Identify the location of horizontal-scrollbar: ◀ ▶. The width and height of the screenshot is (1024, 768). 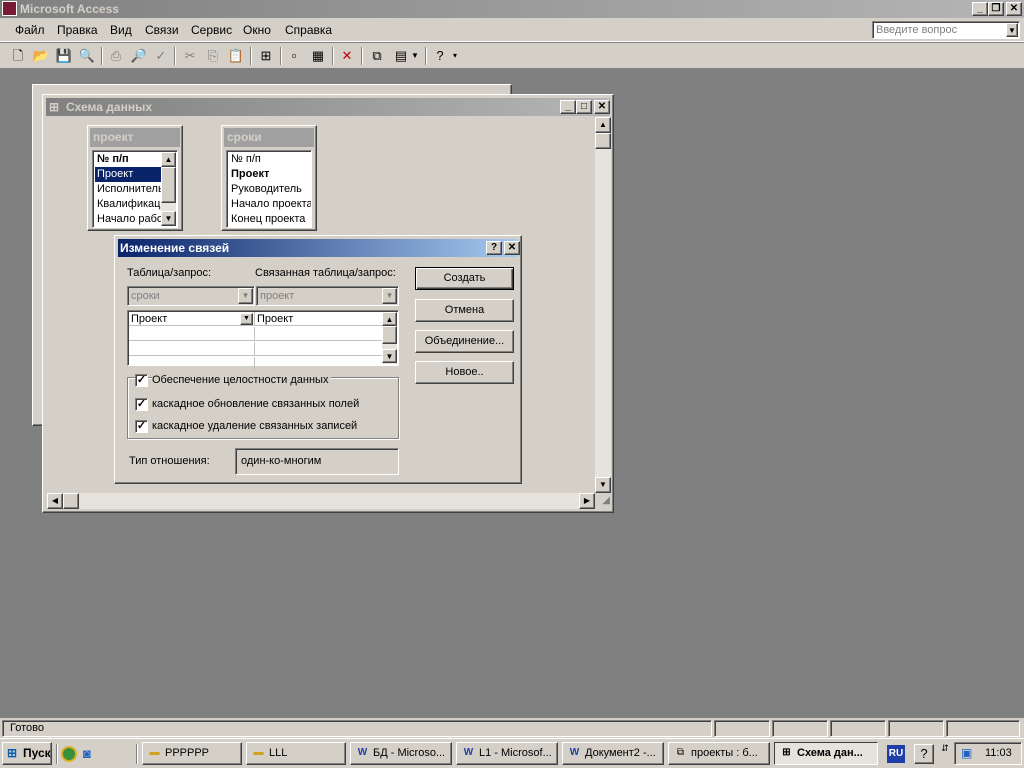
(321, 501).